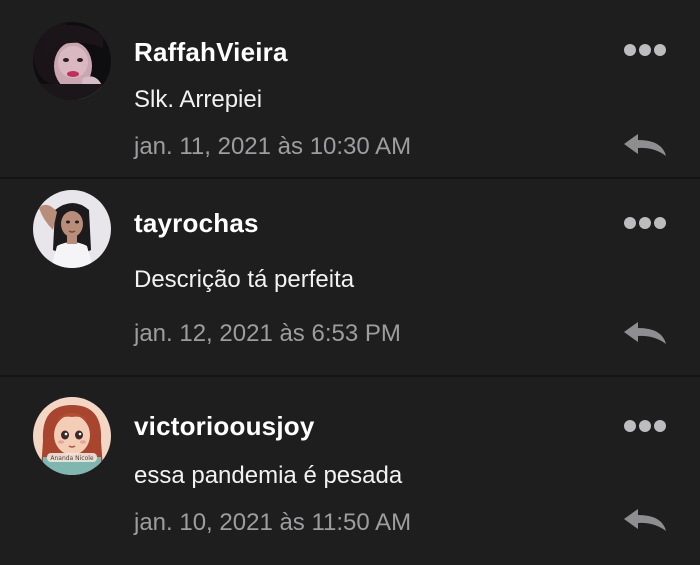 Image resolution: width=700 pixels, height=565 pixels. What do you see at coordinates (273, 146) in the screenshot?
I see `timestamp: jan. 11, 2021 às 10:30 AM` at bounding box center [273, 146].